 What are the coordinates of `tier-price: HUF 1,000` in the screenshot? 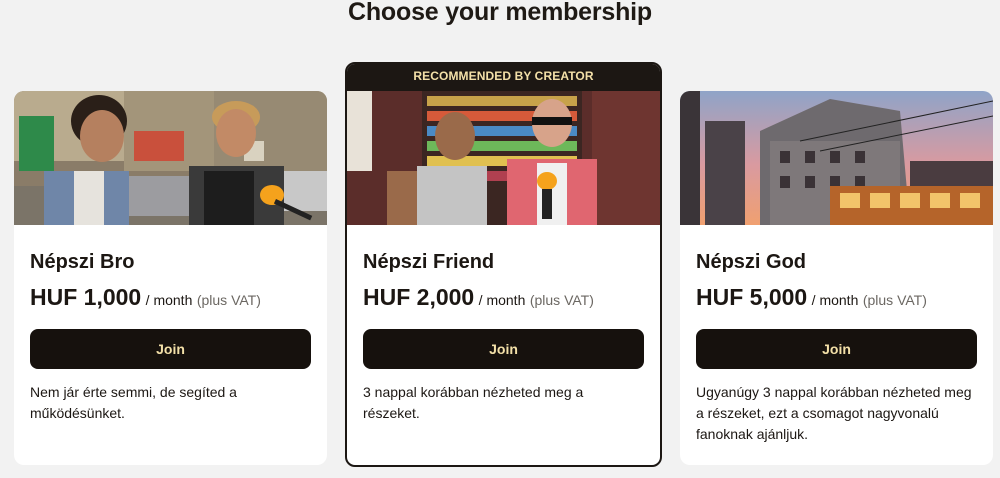 It's located at (86, 297).